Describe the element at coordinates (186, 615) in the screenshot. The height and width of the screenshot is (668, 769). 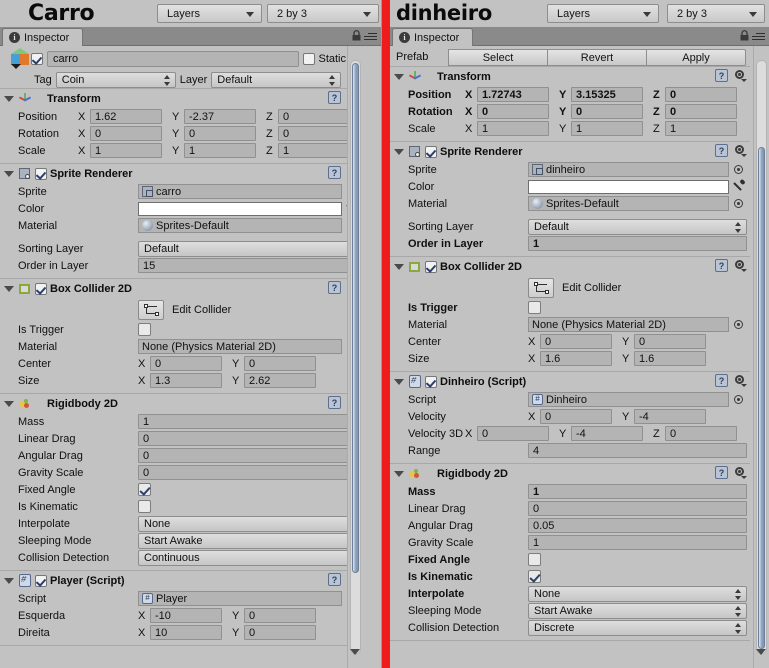
I see `axis-input-x: -10` at that location.